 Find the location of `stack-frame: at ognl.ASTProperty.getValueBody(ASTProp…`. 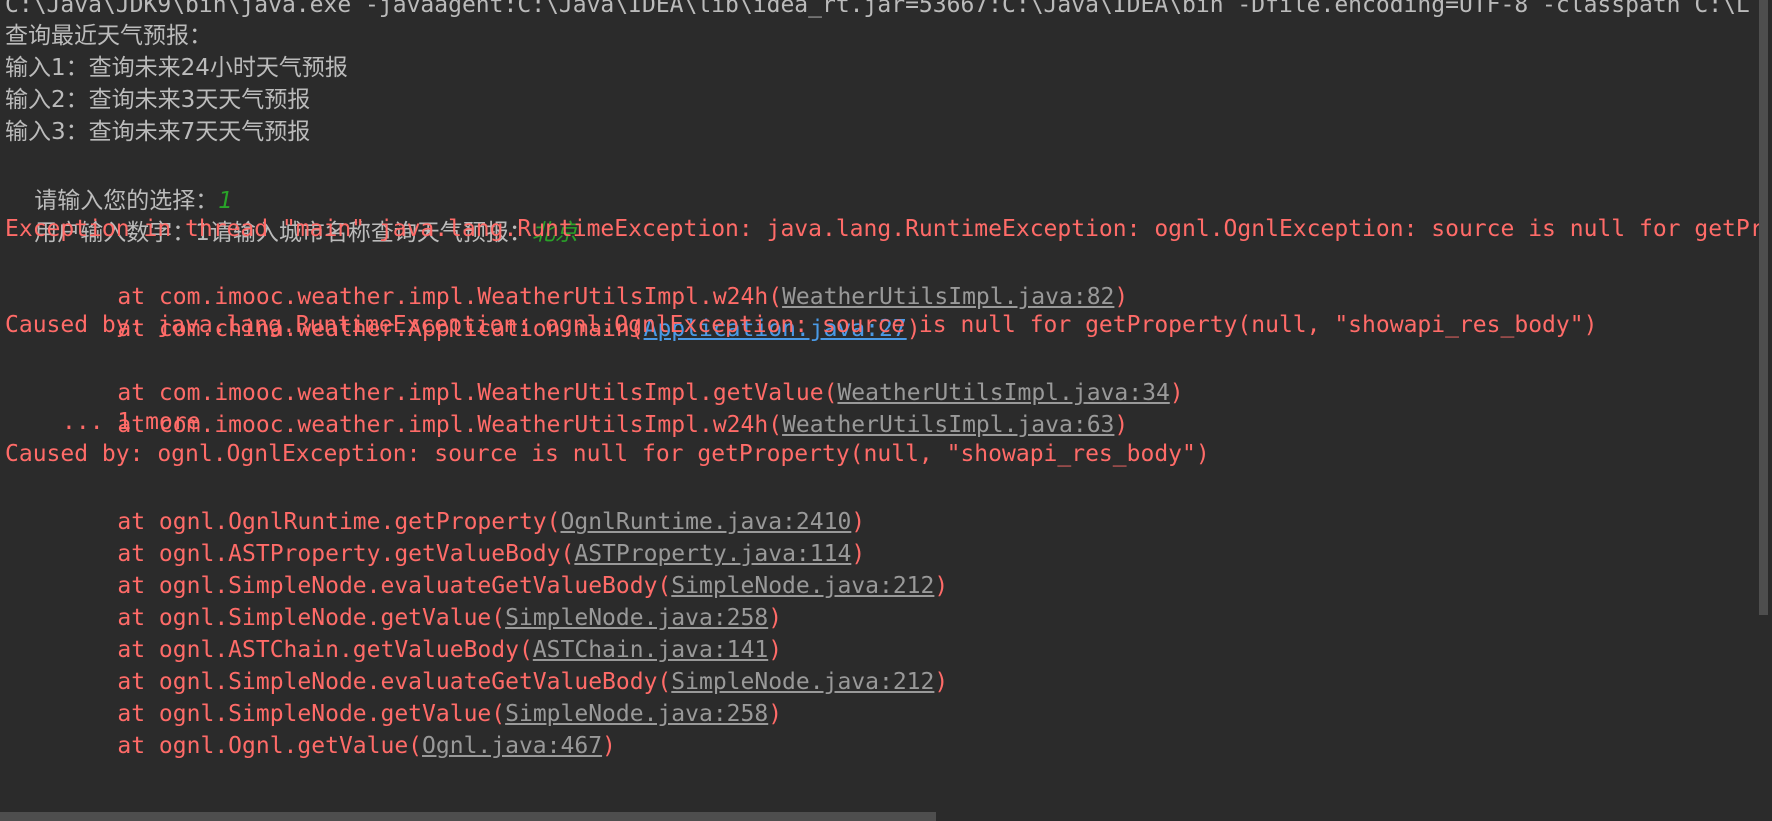

stack-frame: at ognl.ASTProperty.getValueBody(ASTProp… is located at coordinates (435, 533).